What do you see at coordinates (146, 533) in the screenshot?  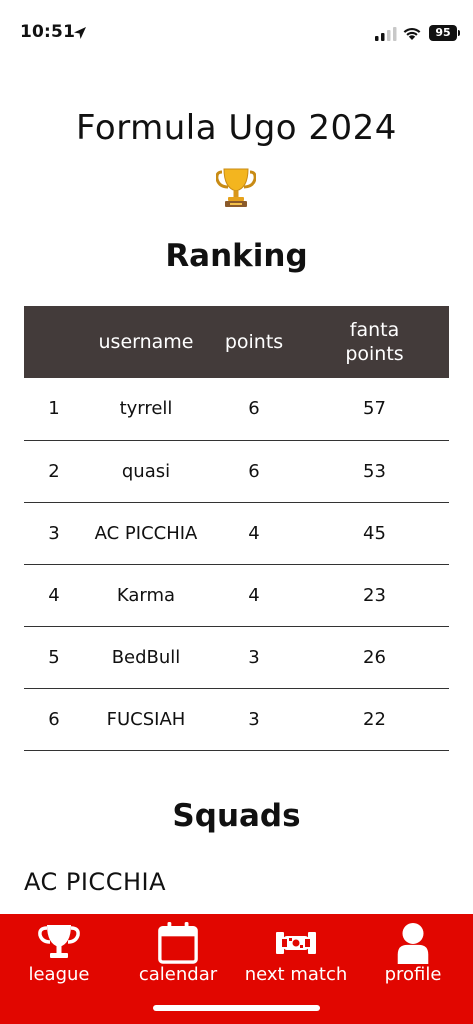 I see `row-username: AC PICCHIA` at bounding box center [146, 533].